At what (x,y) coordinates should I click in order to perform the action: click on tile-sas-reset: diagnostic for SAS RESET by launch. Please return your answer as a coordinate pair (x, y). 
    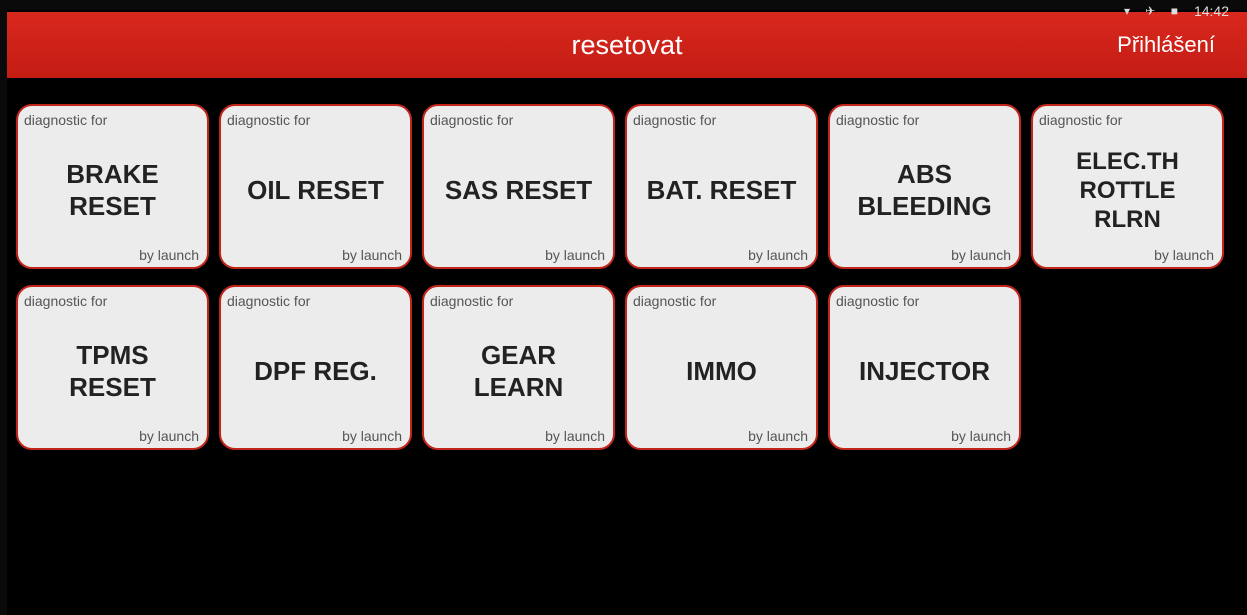
    Looking at the image, I should click on (518, 186).